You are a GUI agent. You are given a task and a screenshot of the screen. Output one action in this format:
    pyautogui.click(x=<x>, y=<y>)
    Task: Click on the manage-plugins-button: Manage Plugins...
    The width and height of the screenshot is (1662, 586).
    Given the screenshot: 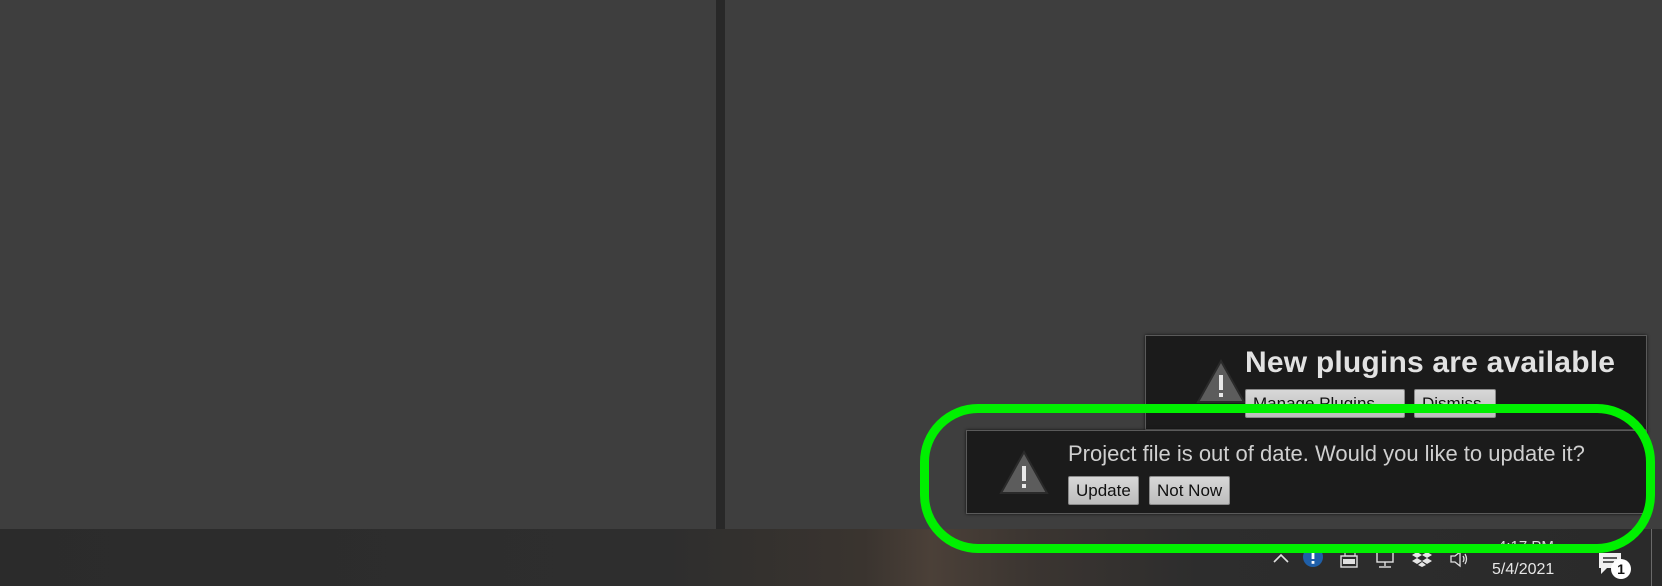 What is the action you would take?
    pyautogui.click(x=1325, y=403)
    